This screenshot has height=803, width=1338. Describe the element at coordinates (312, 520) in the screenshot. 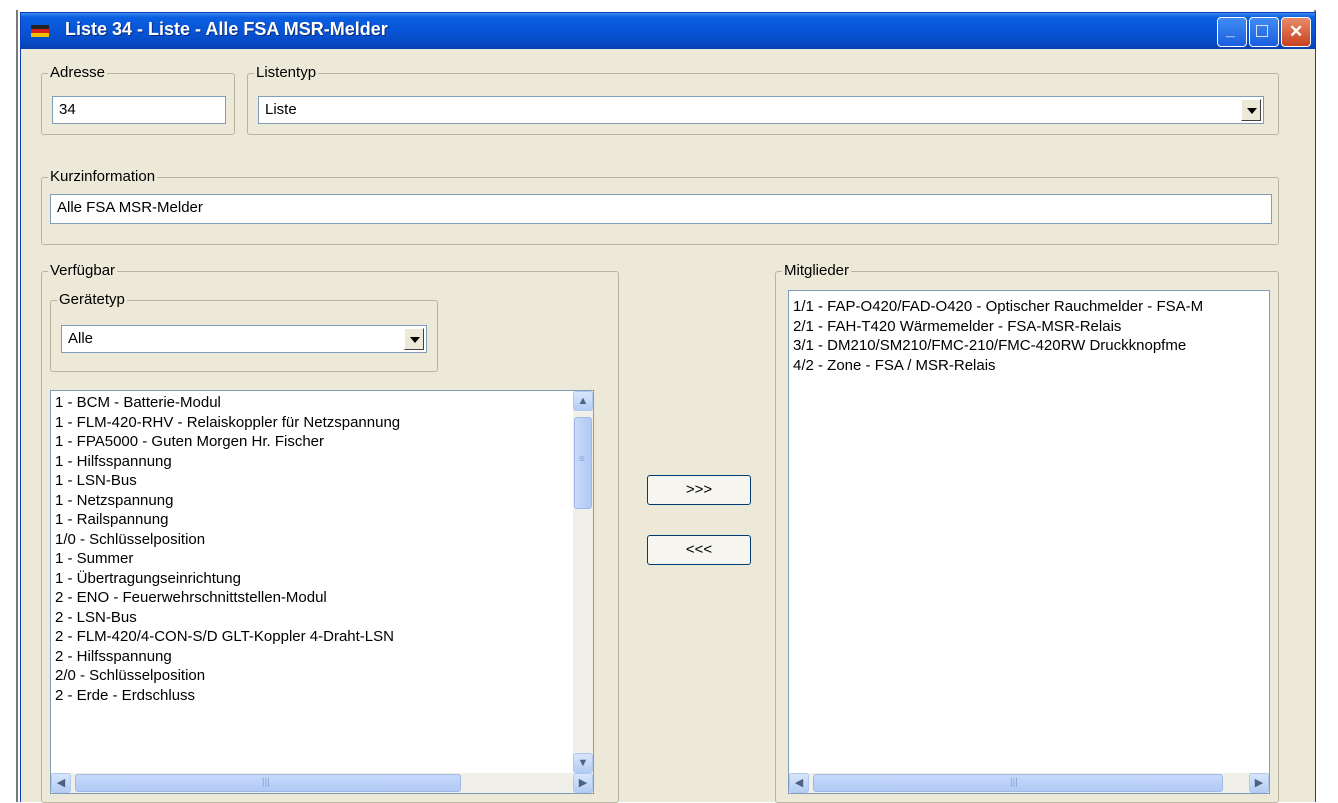

I see `list-item: 1 - Railspannung` at that location.